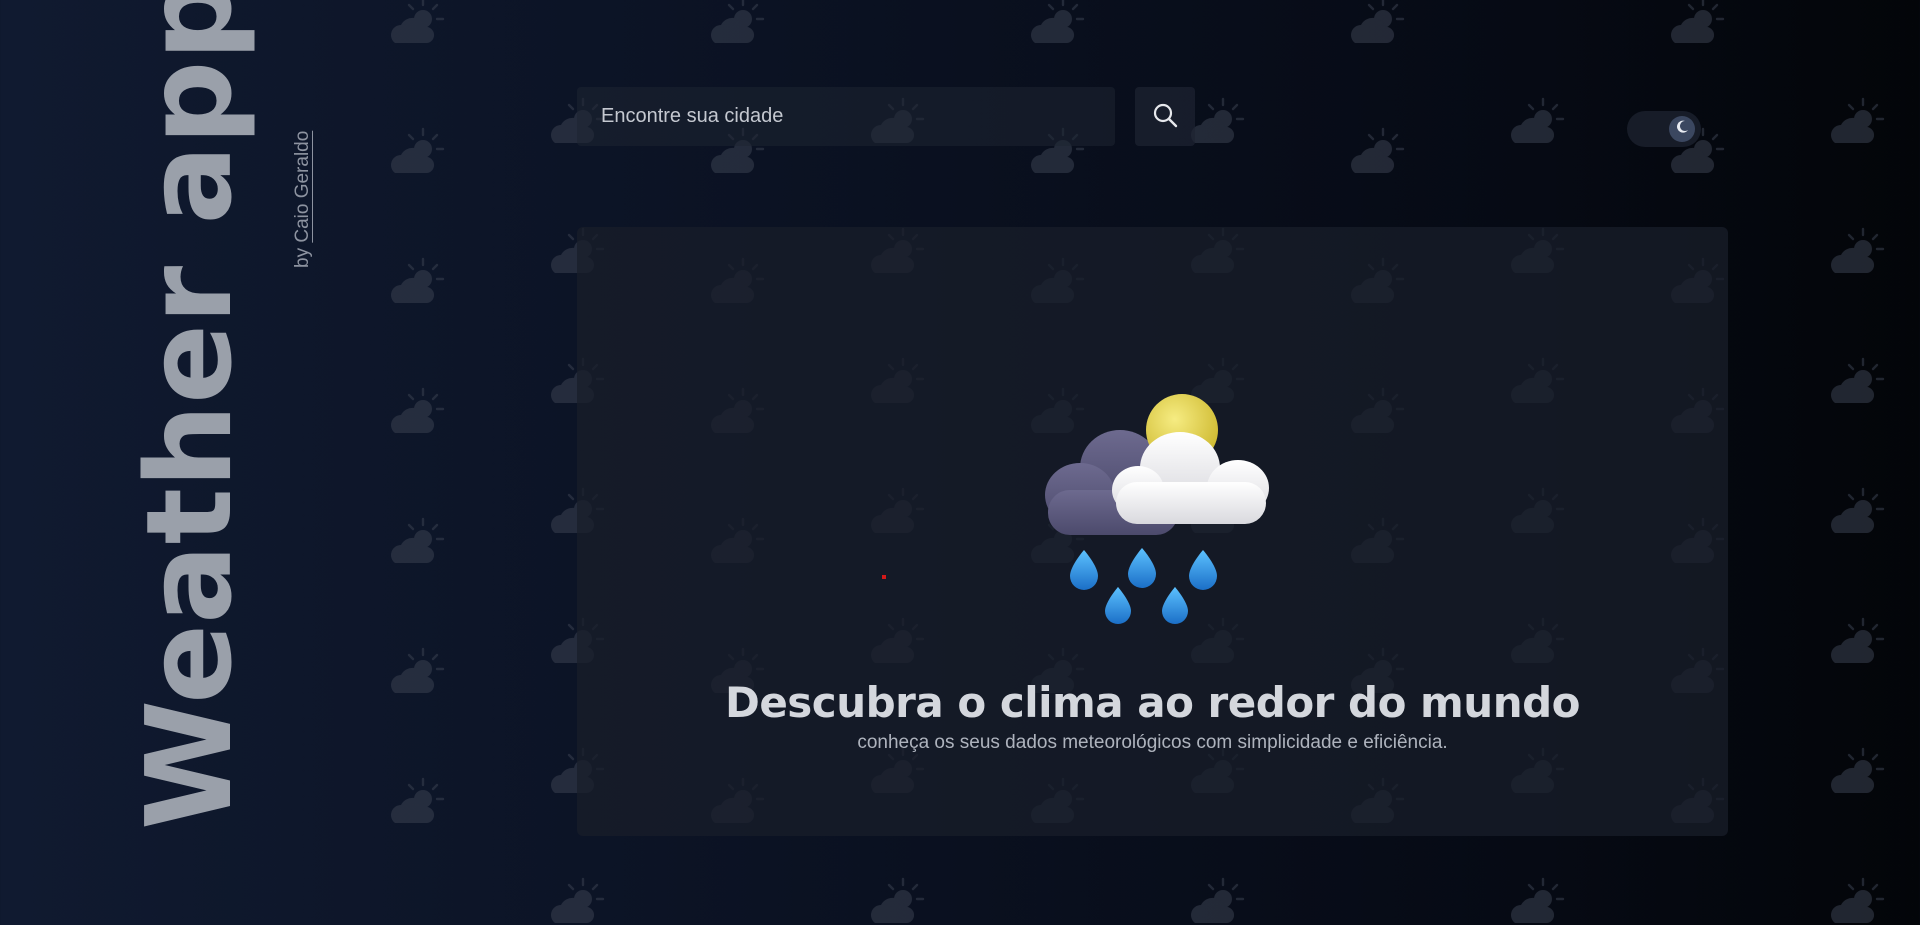  I want to click on author-link: Caio Geraldo, so click(302, 187).